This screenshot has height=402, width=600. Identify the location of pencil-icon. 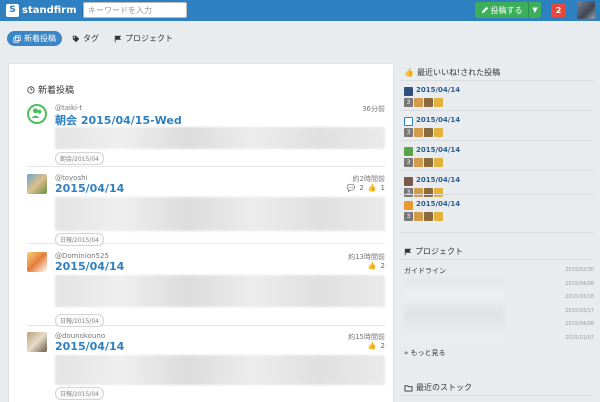
(484, 10).